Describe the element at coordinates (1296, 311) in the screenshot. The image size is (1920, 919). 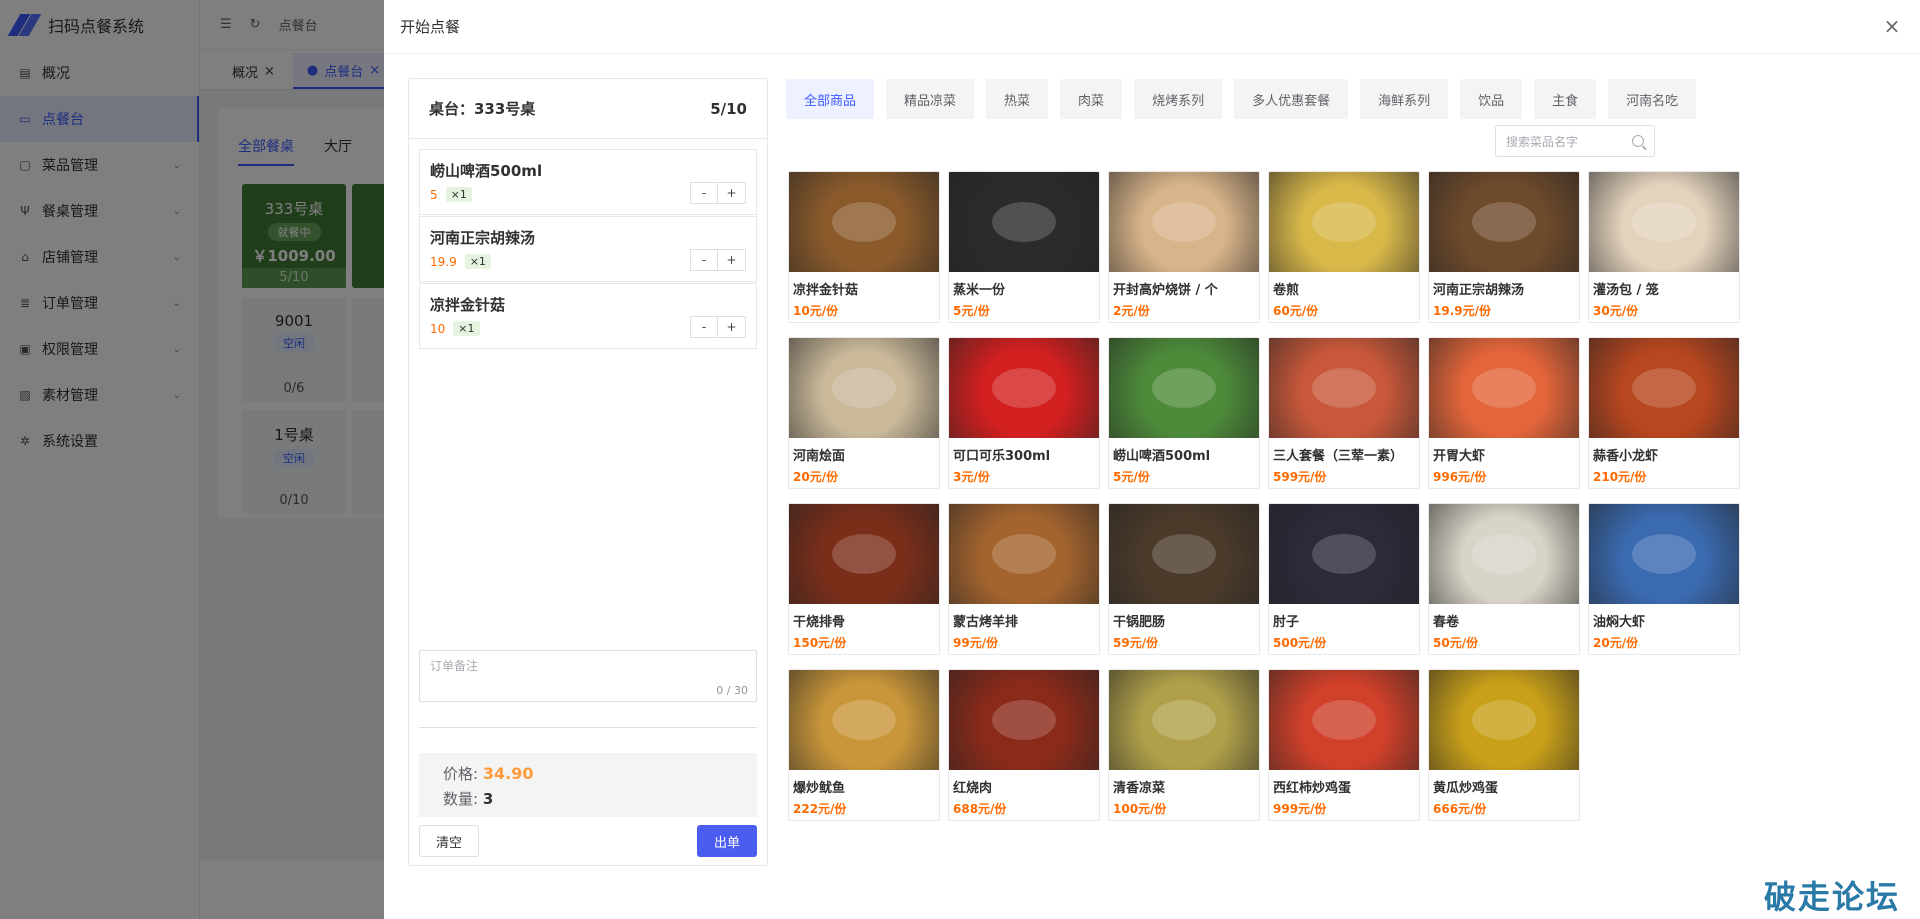
I see `product-price: 60元/份` at that location.